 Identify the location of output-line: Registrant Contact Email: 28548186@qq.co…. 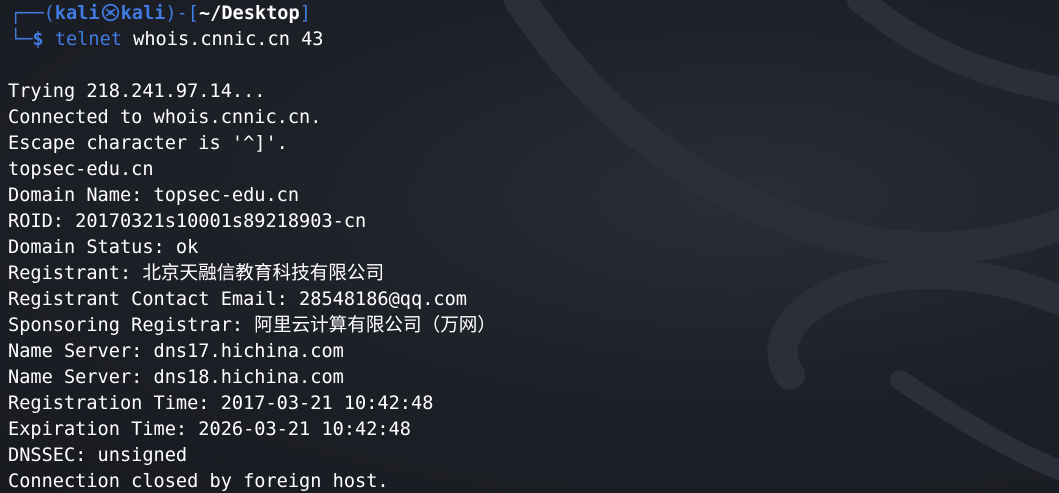
(237, 299).